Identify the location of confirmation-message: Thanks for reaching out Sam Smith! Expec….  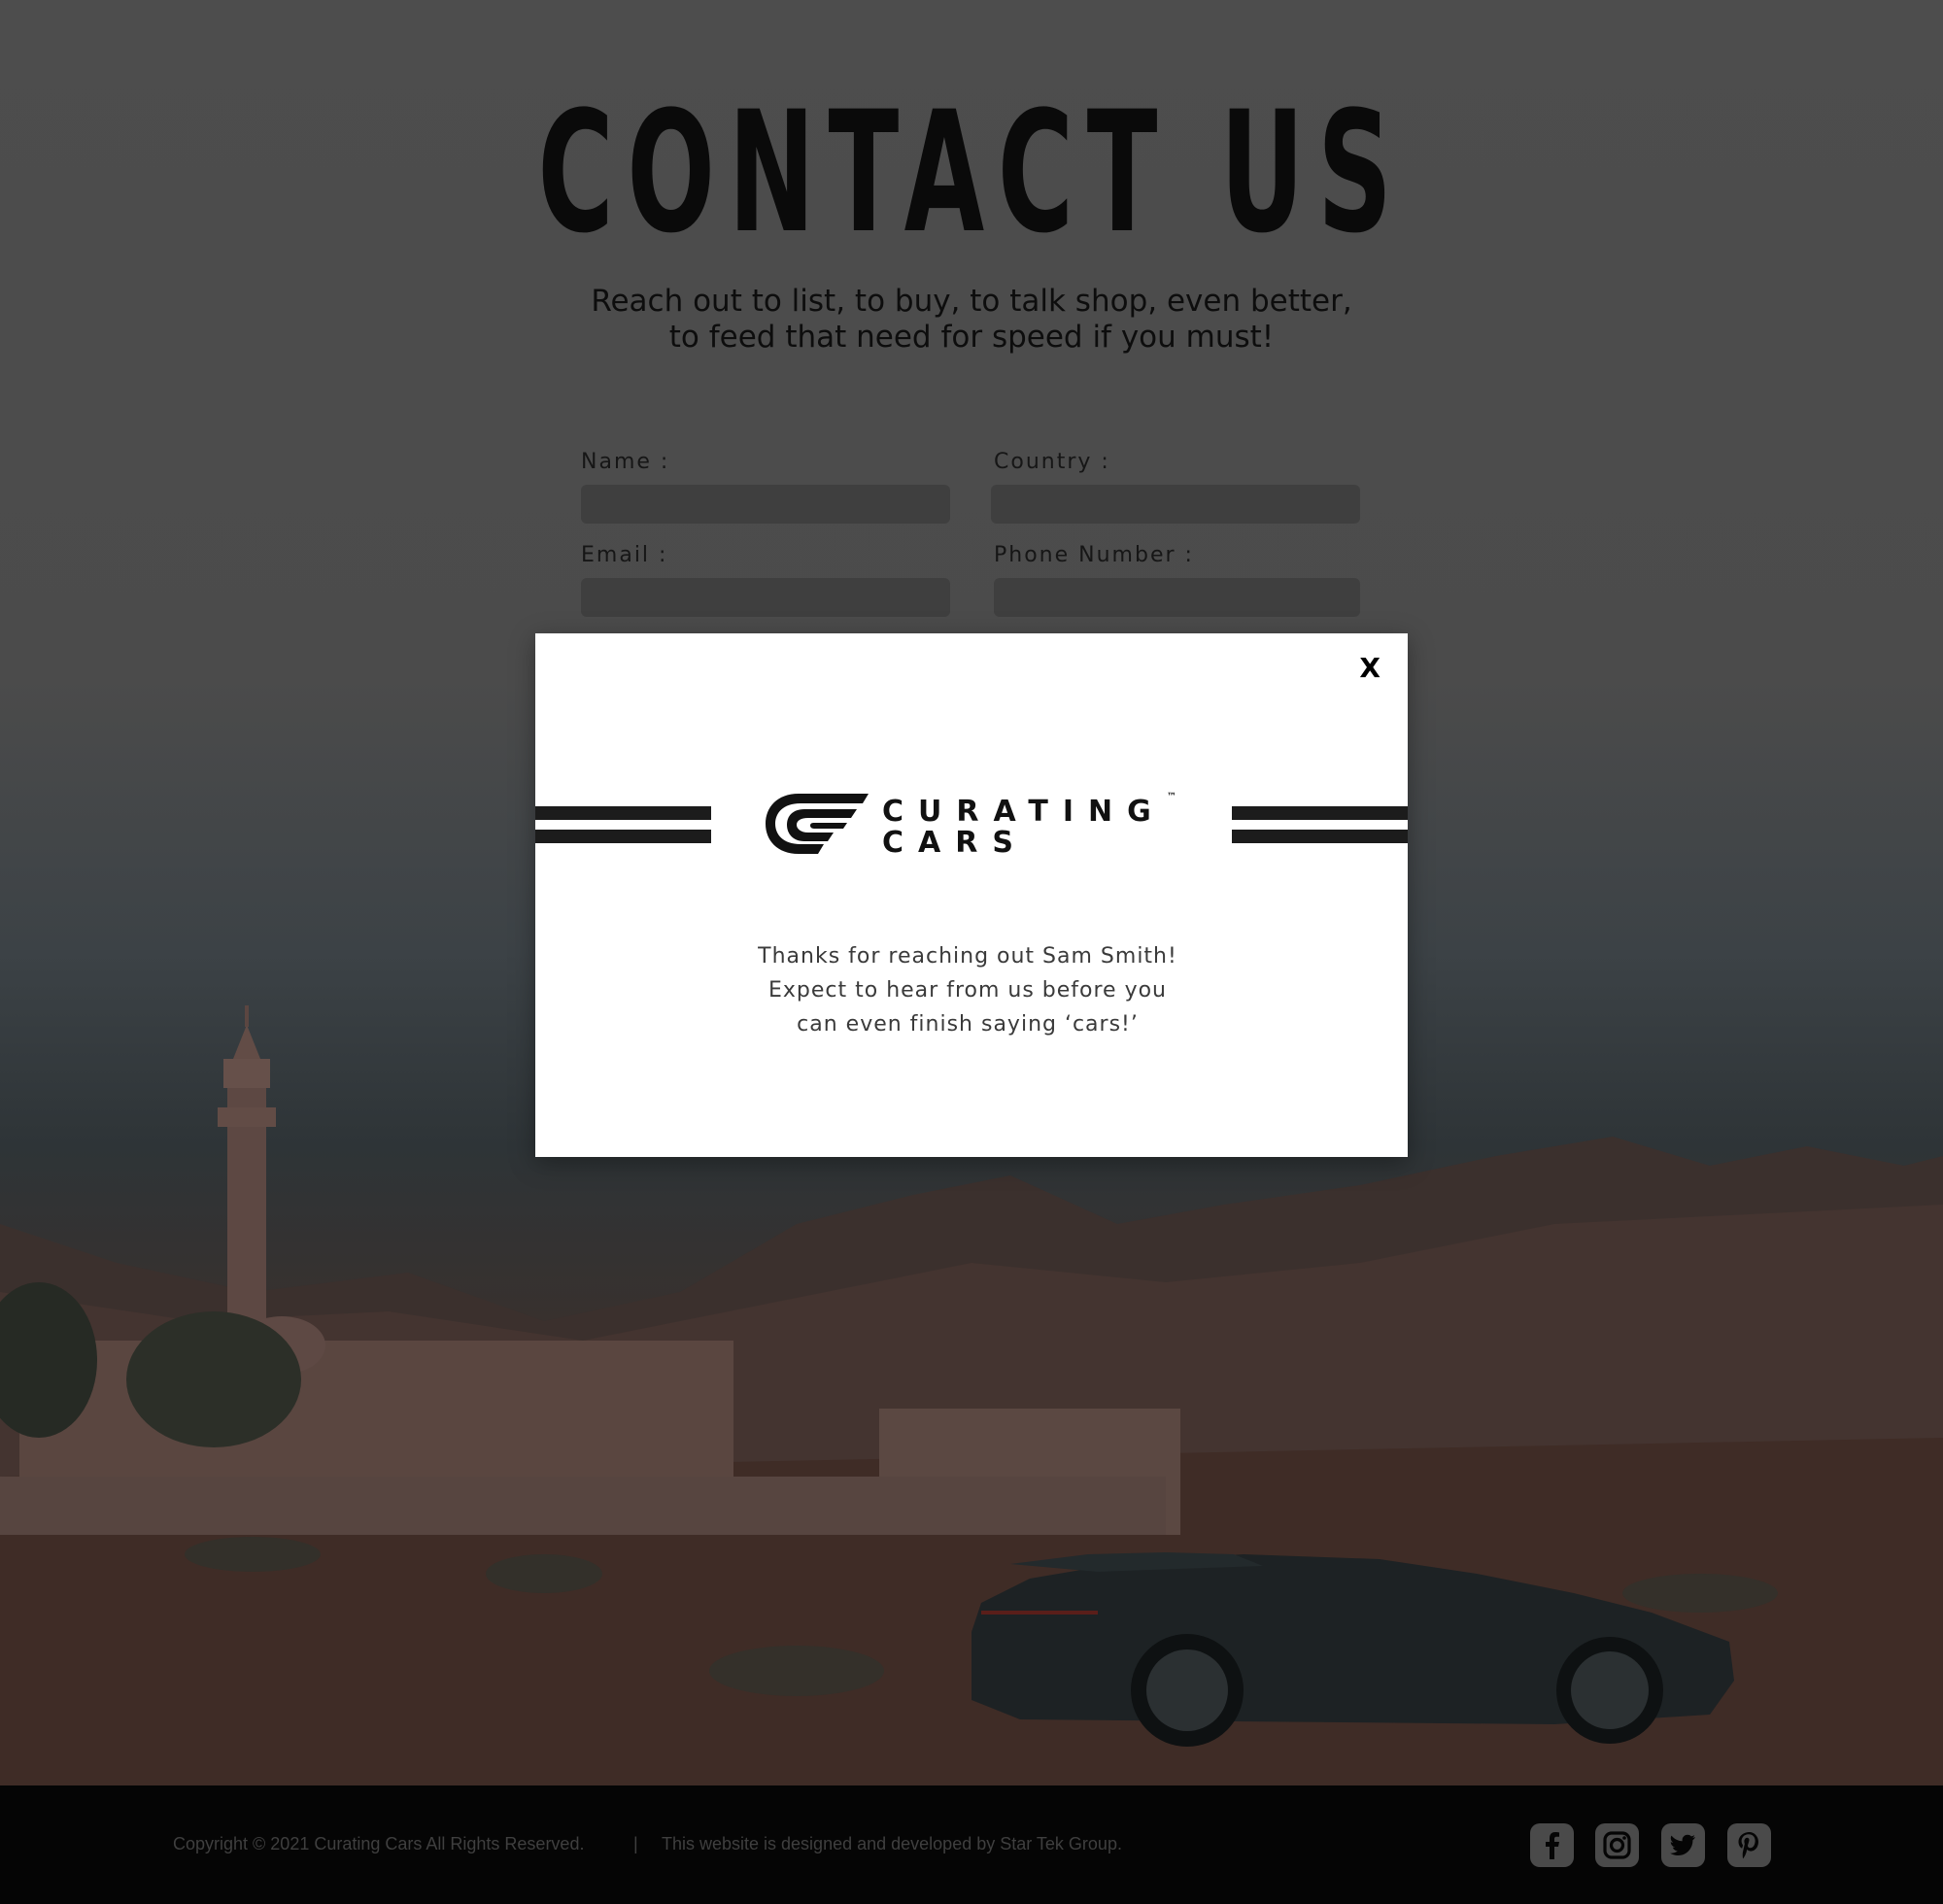
(968, 990).